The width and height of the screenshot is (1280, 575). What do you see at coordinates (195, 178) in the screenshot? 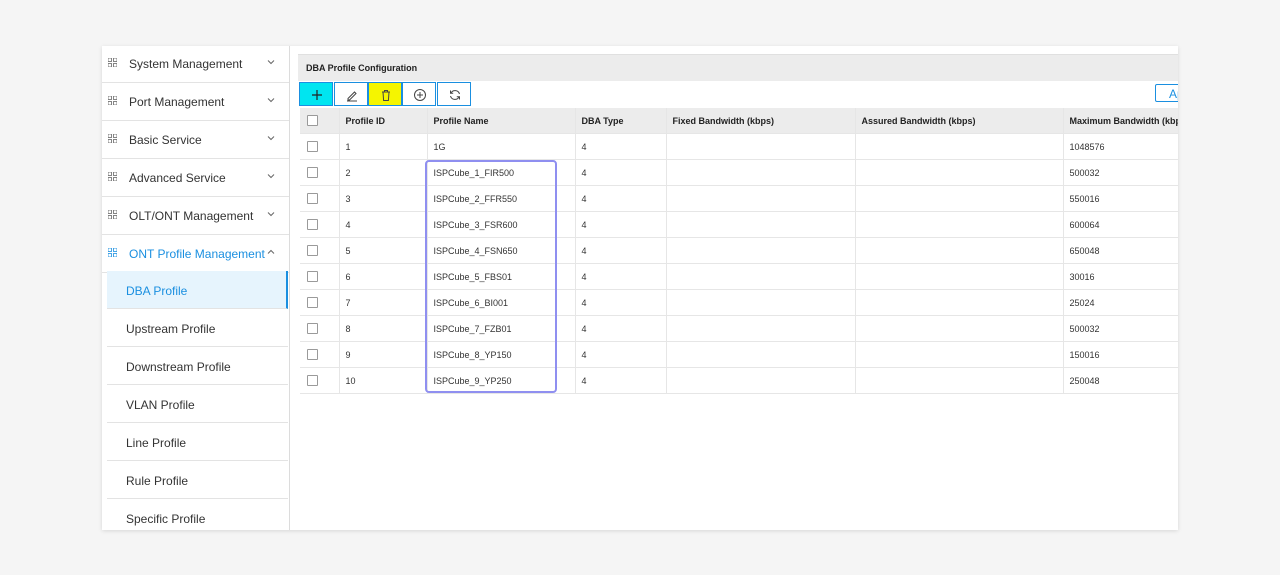
I see `sidebar-item-advanced-service: Advanced Service` at bounding box center [195, 178].